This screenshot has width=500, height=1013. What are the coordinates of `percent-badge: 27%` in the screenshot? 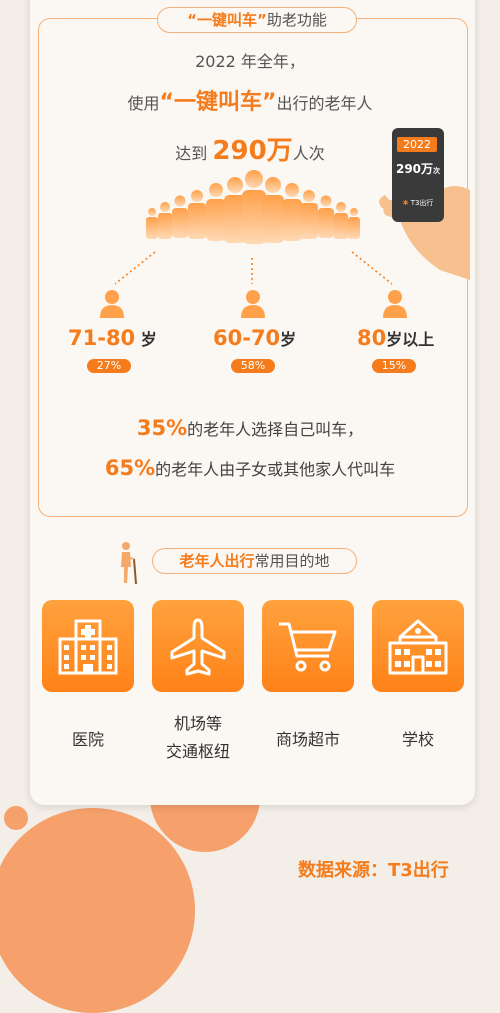 It's located at (109, 366).